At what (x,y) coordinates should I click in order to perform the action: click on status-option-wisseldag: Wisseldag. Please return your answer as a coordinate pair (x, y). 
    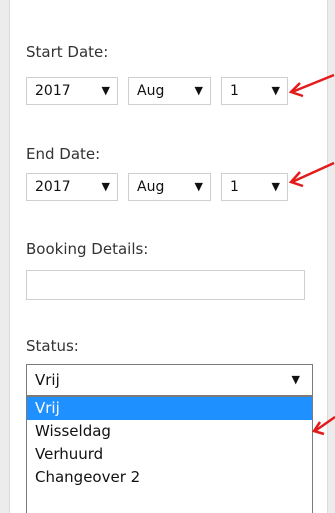
    Looking at the image, I should click on (169, 431).